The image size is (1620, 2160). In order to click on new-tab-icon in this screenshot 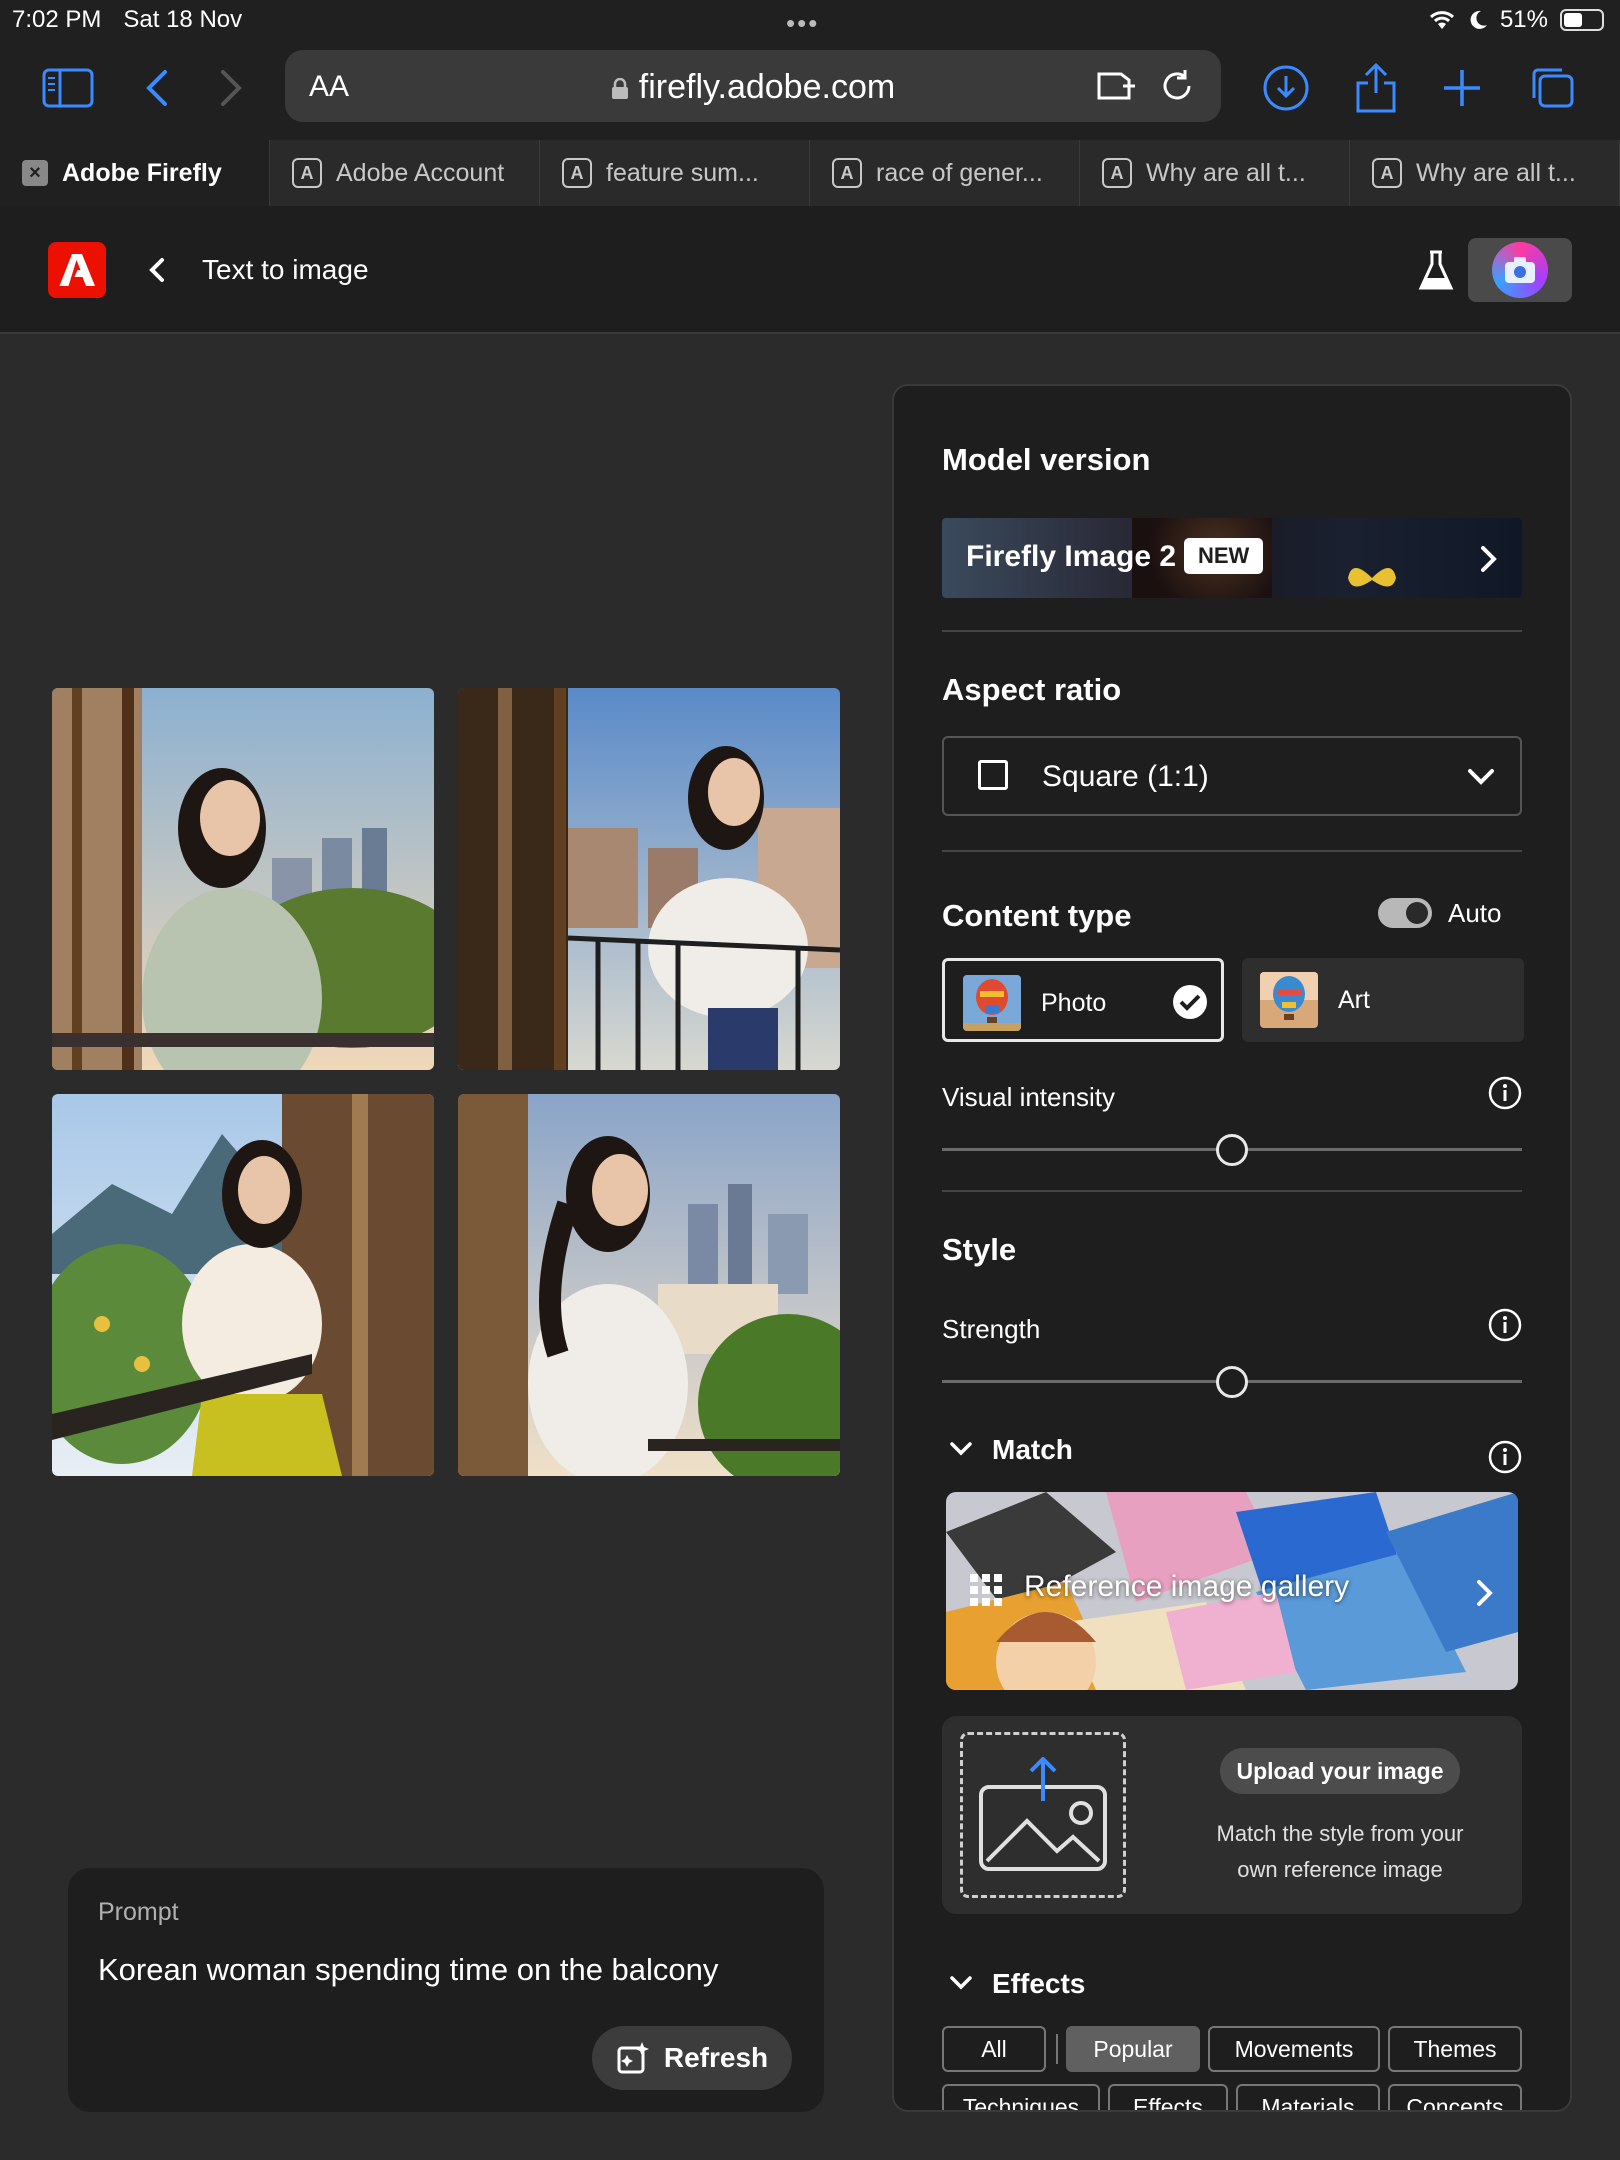, I will do `click(1462, 88)`.